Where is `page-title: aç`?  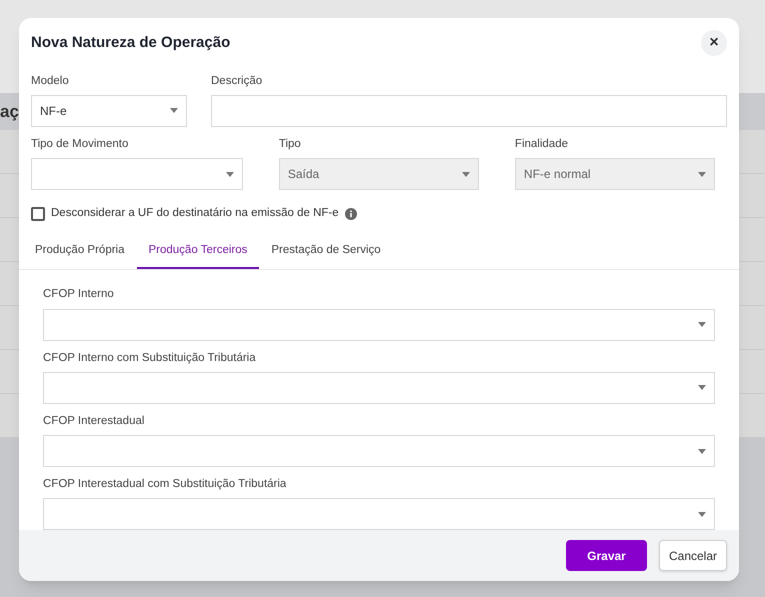 page-title: aç is located at coordinates (9, 111).